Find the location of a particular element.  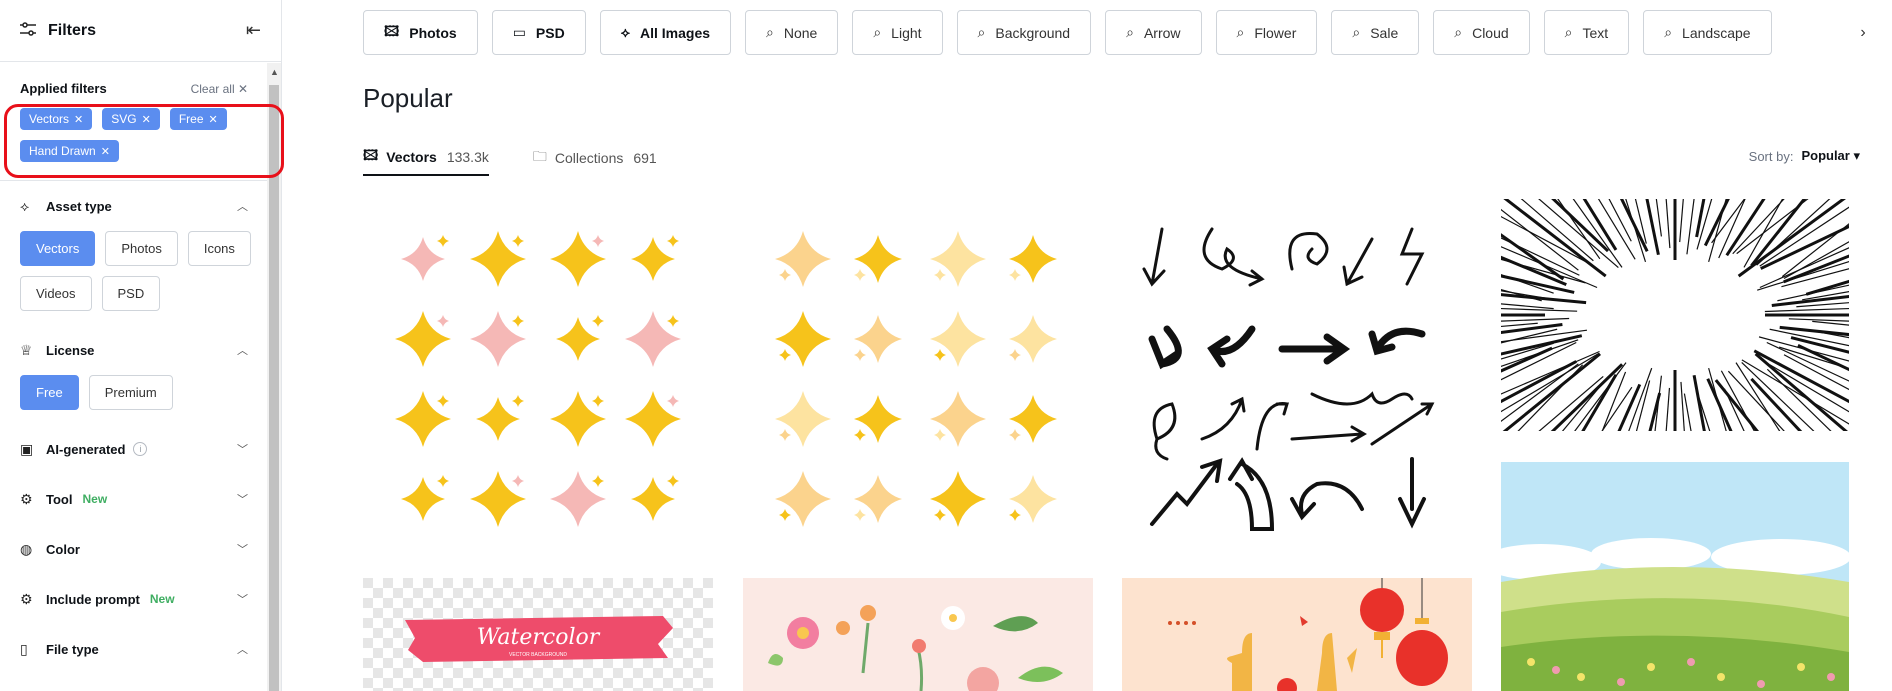

section-label: AI-generated is located at coordinates (86, 449).